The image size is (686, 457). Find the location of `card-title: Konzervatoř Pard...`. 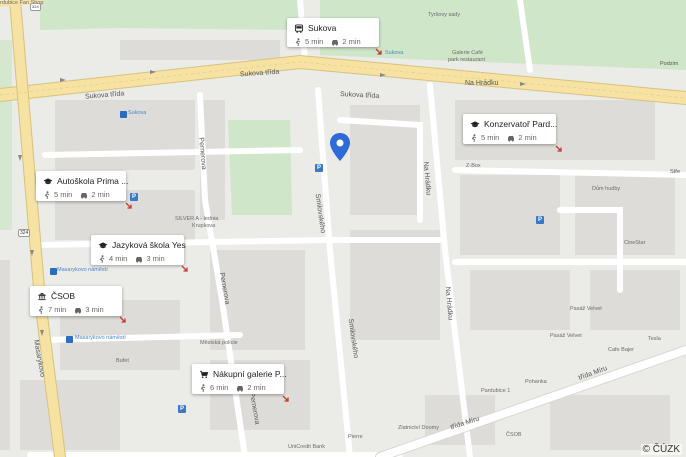

card-title: Konzervatoř Pard... is located at coordinates (521, 124).